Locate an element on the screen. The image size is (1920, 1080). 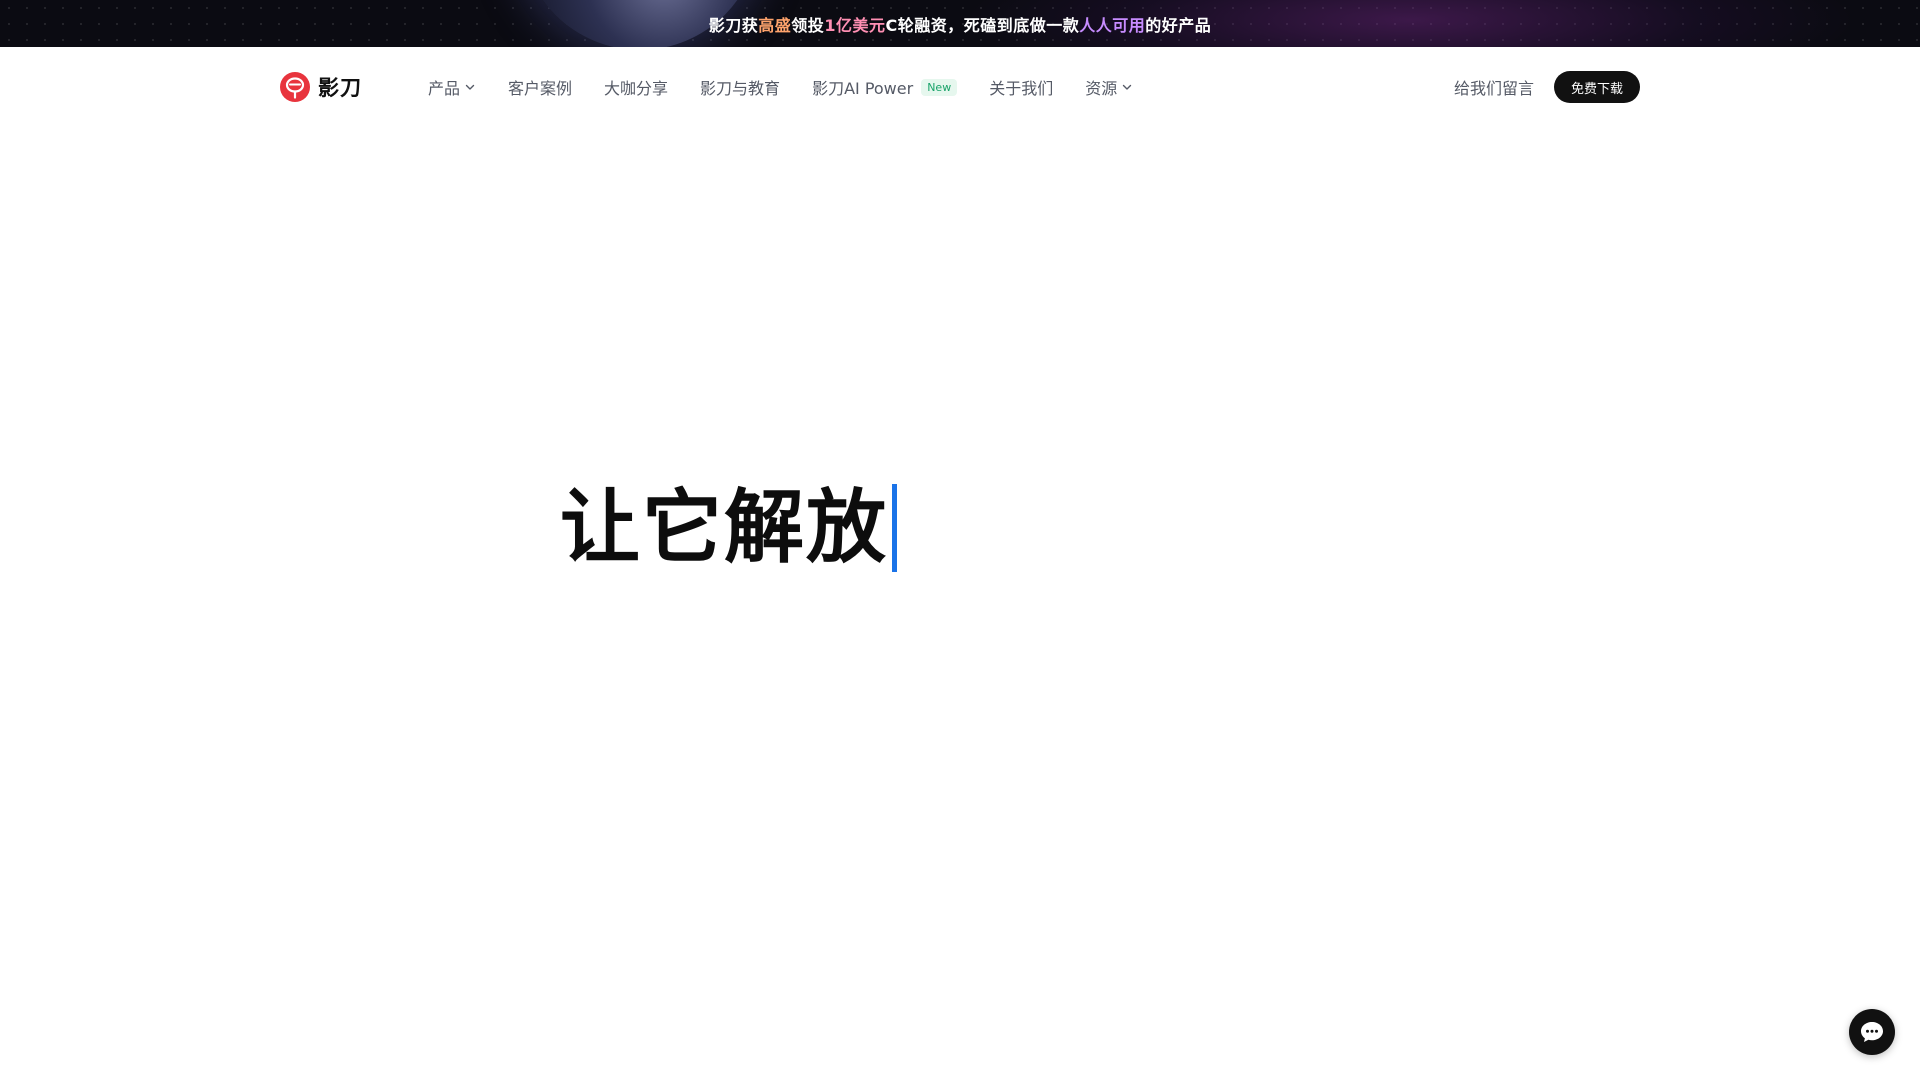
logo-text: 影刀 is located at coordinates (340, 88).